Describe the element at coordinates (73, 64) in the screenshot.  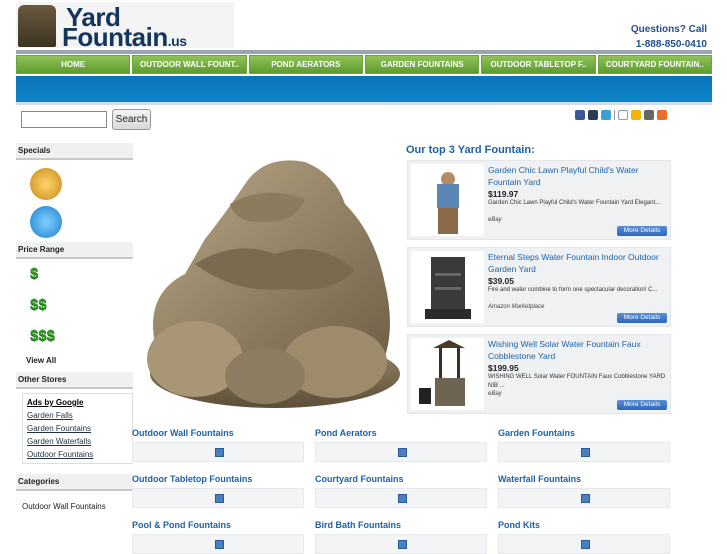
I see `nav-home: HOME` at that location.